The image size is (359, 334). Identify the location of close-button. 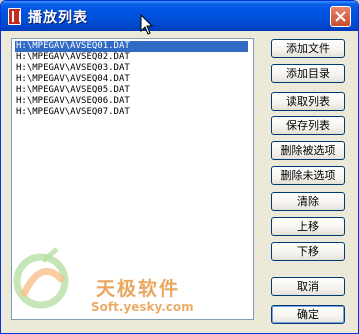
(340, 16).